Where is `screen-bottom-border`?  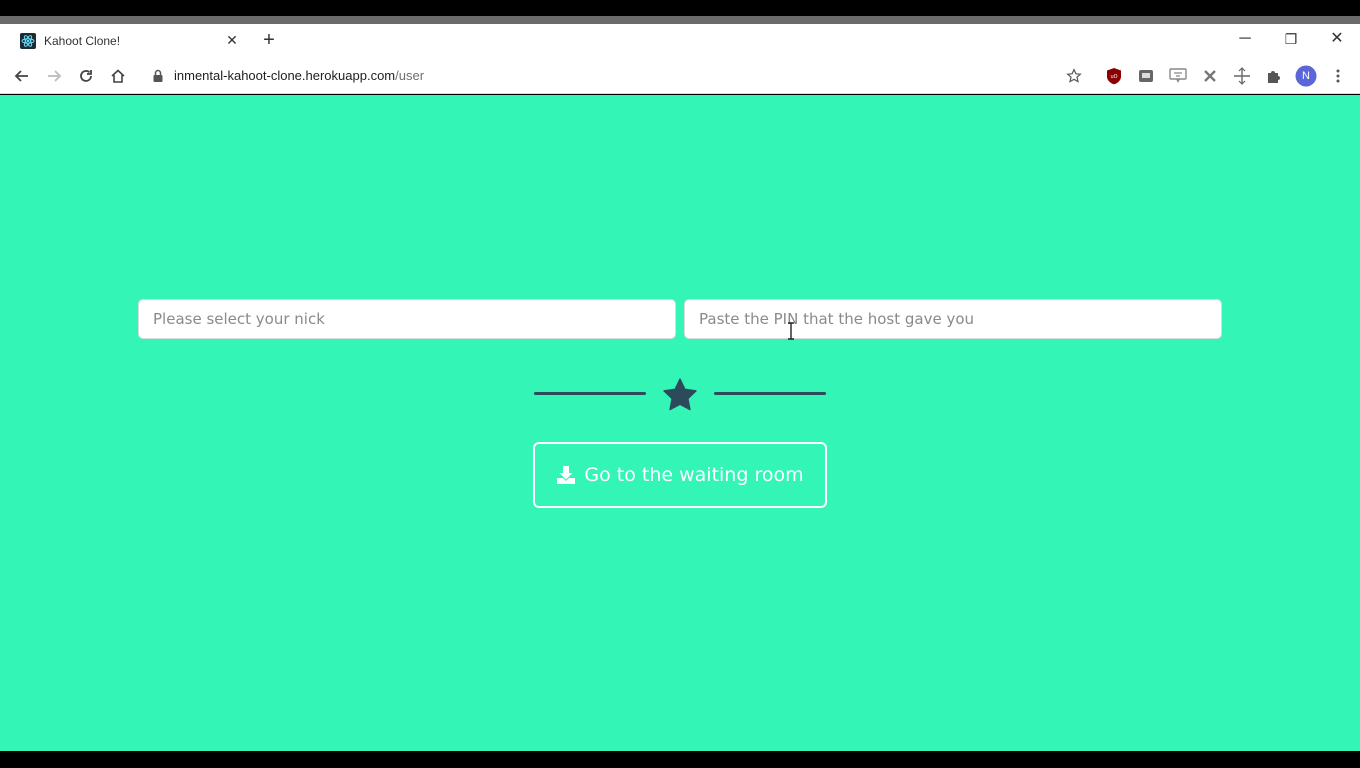 screen-bottom-border is located at coordinates (680, 759).